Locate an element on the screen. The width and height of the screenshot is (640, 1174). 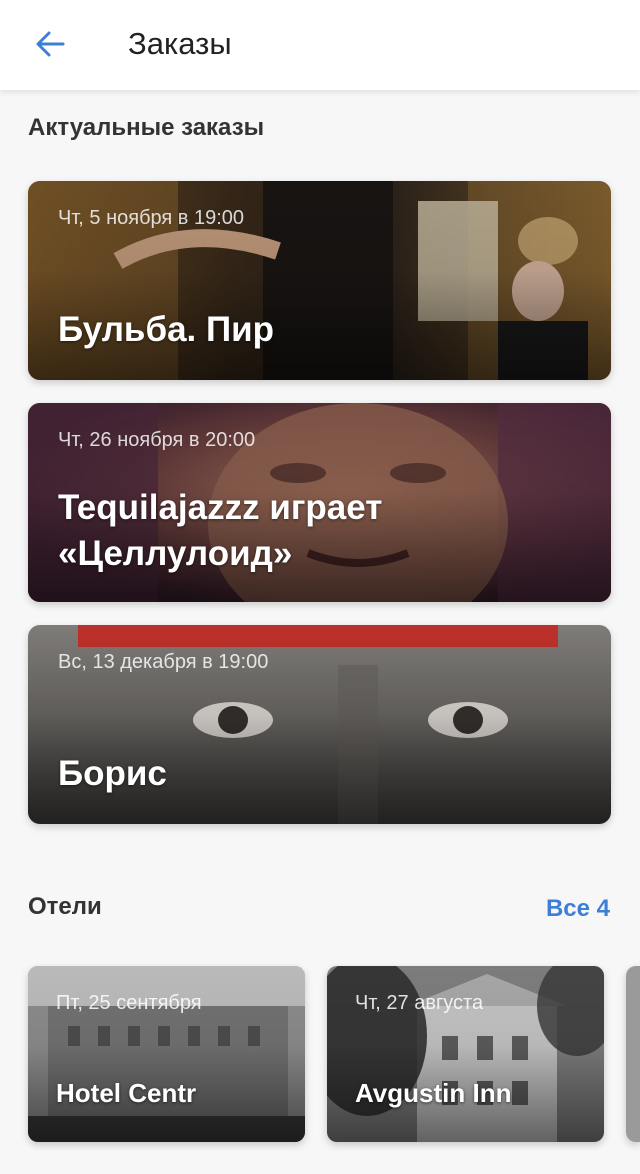
hotel-card: Пт, 25 сентября Hotel Centr is located at coordinates (166, 1054).